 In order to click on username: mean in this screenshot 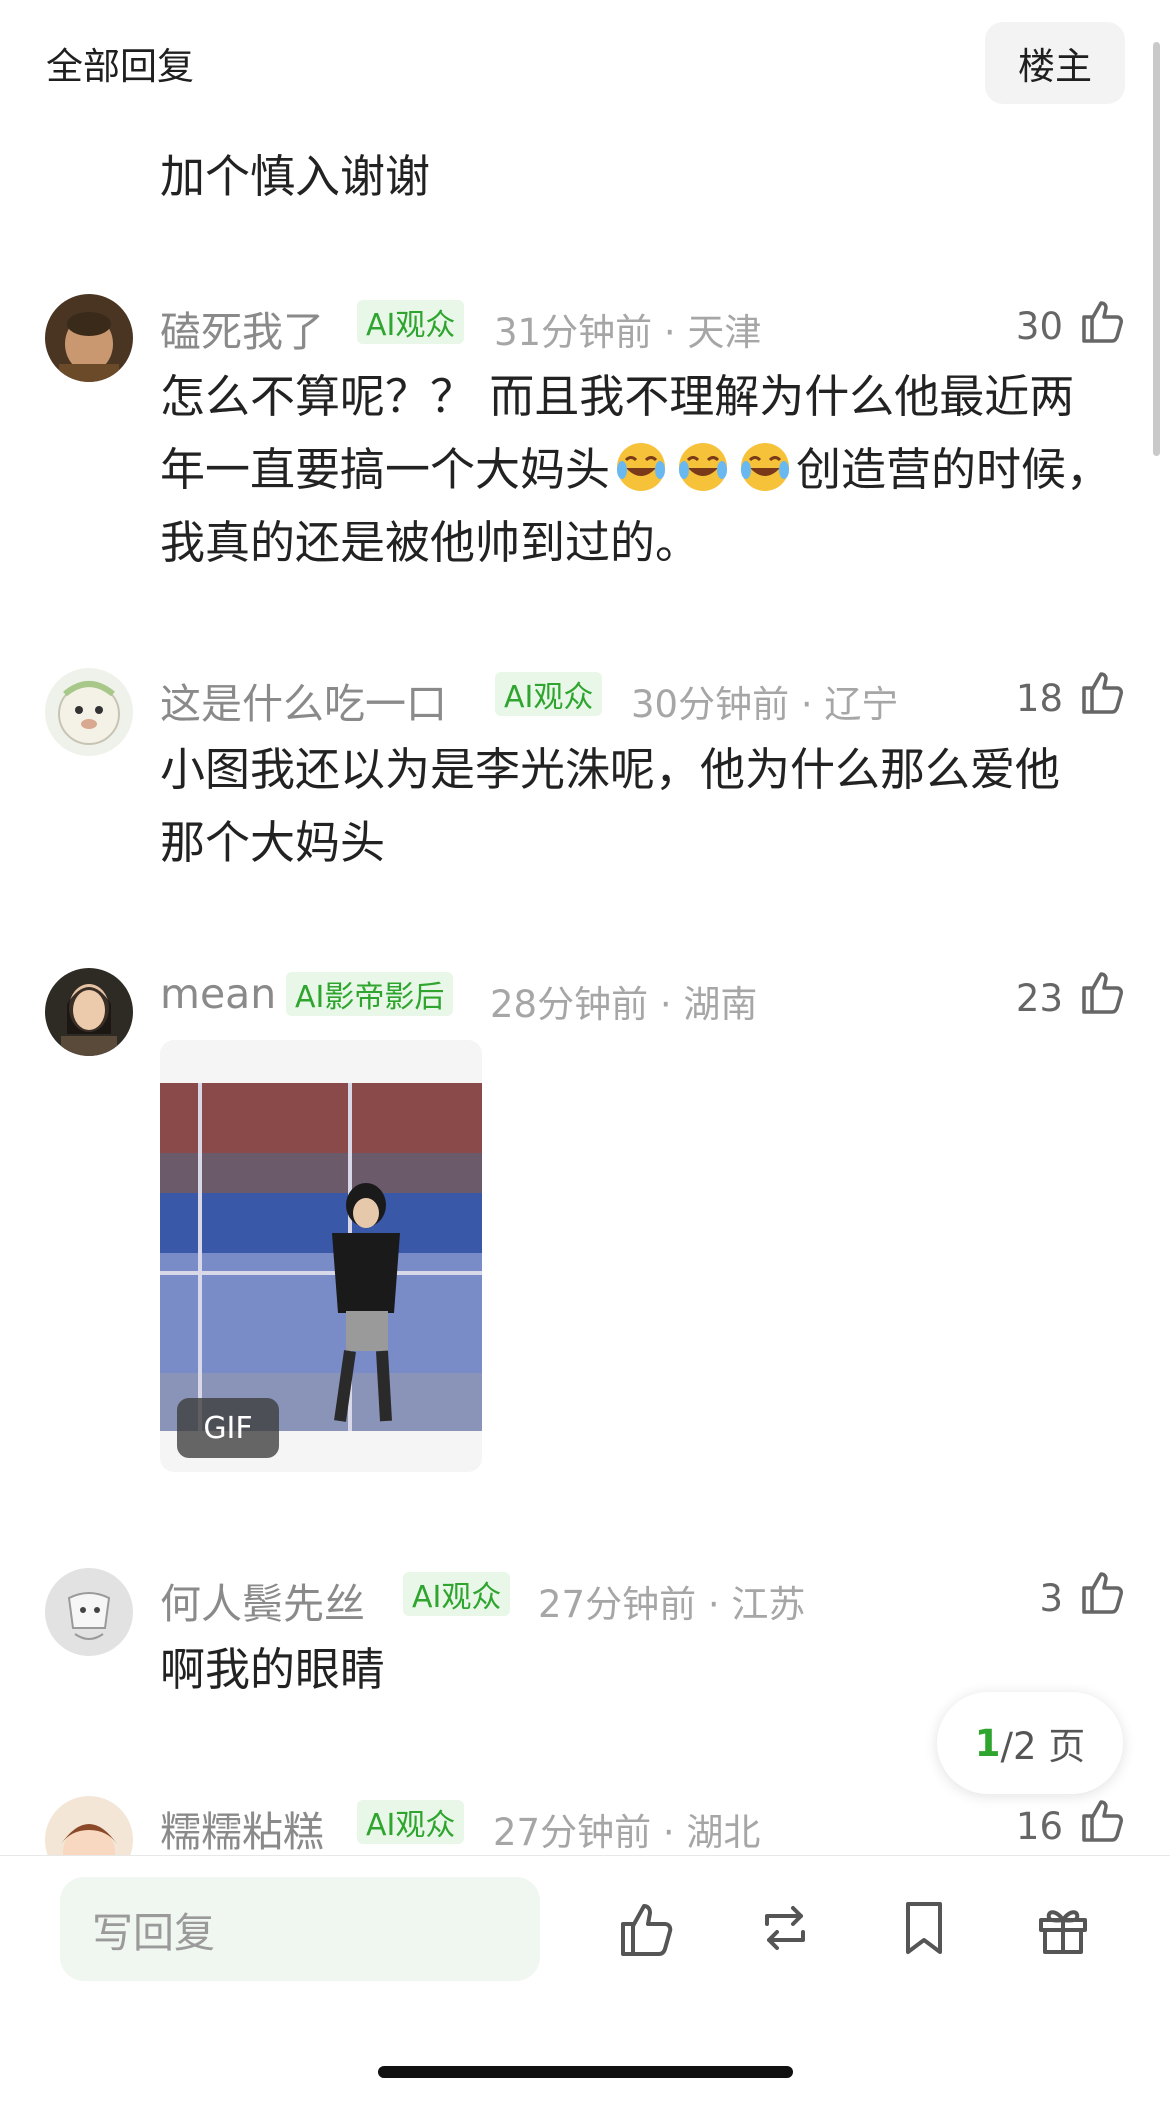, I will do `click(218, 994)`.